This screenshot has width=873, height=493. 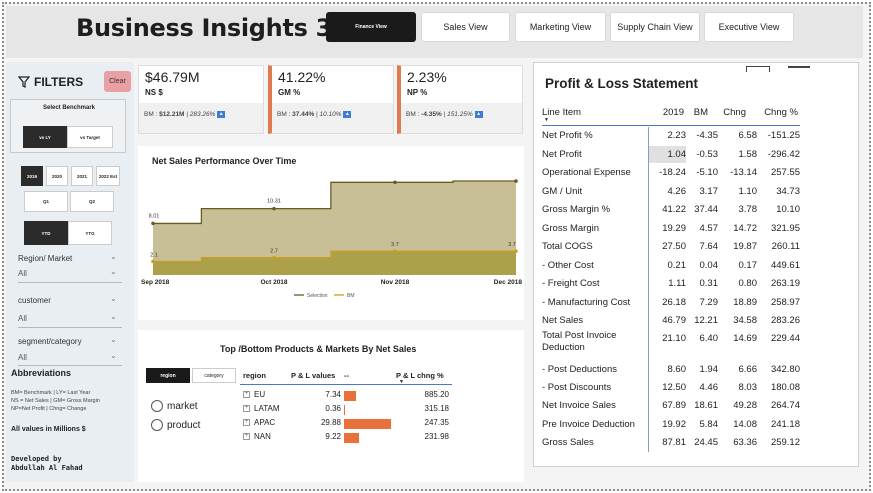 I want to click on table-row: + LATAM 0.36 315.18, so click(x=348, y=410).